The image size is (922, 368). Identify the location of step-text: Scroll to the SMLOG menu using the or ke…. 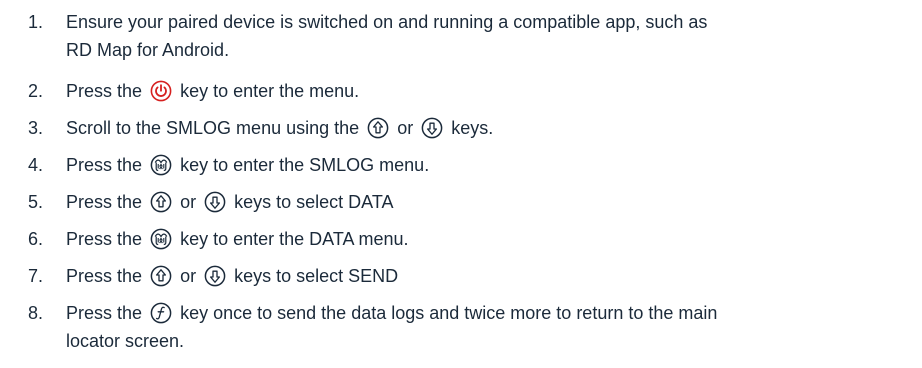
(481, 128).